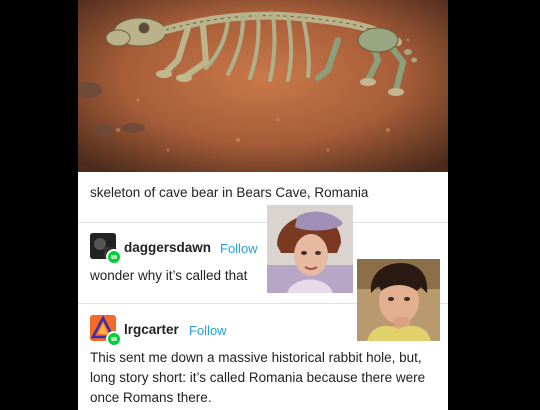 This screenshot has width=540, height=410. What do you see at coordinates (263, 222) in the screenshot?
I see `divider` at bounding box center [263, 222].